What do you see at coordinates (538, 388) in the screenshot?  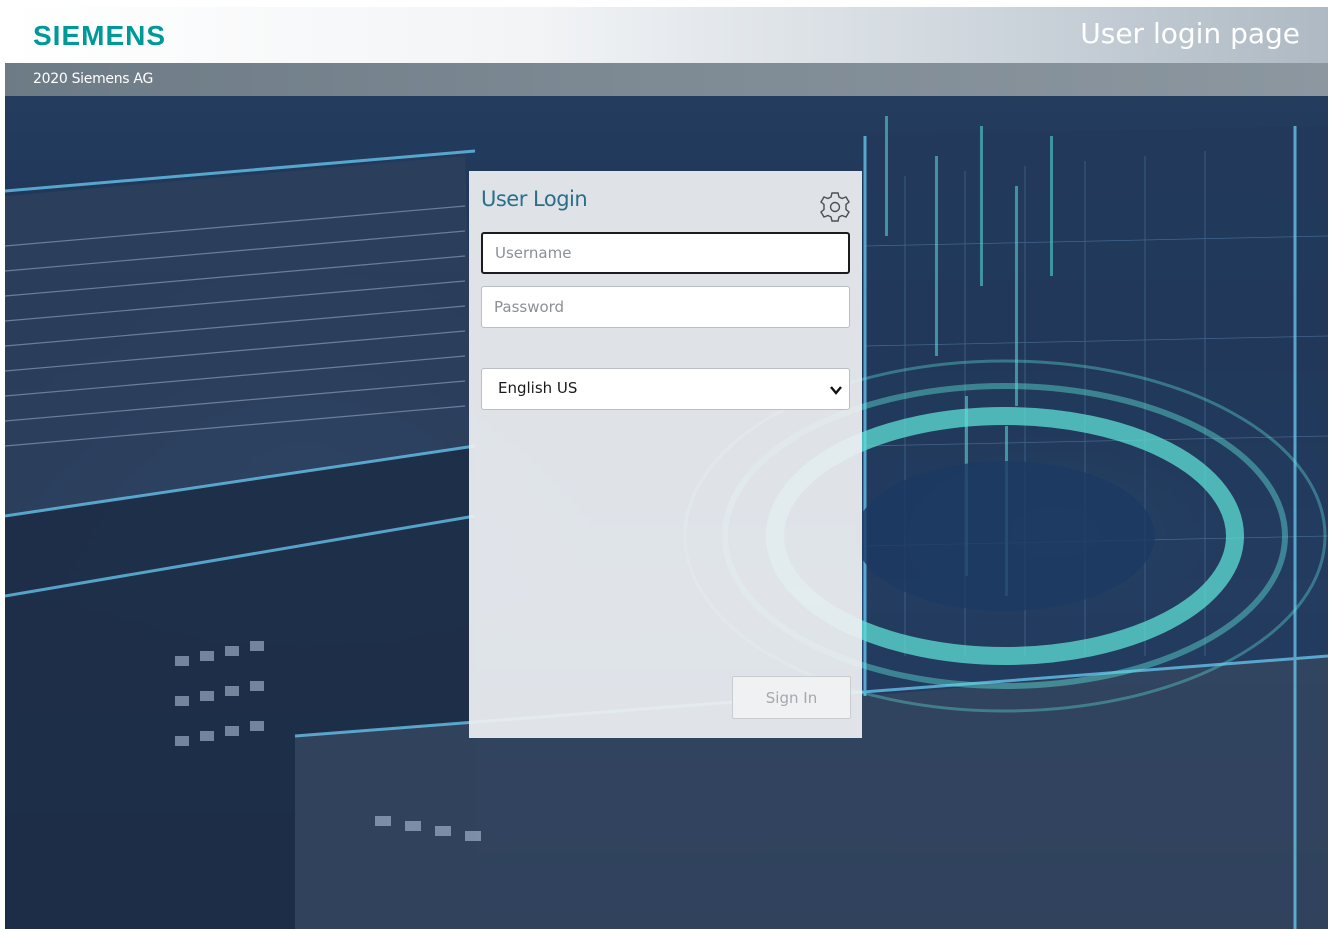 I see `language-select-value: English US` at bounding box center [538, 388].